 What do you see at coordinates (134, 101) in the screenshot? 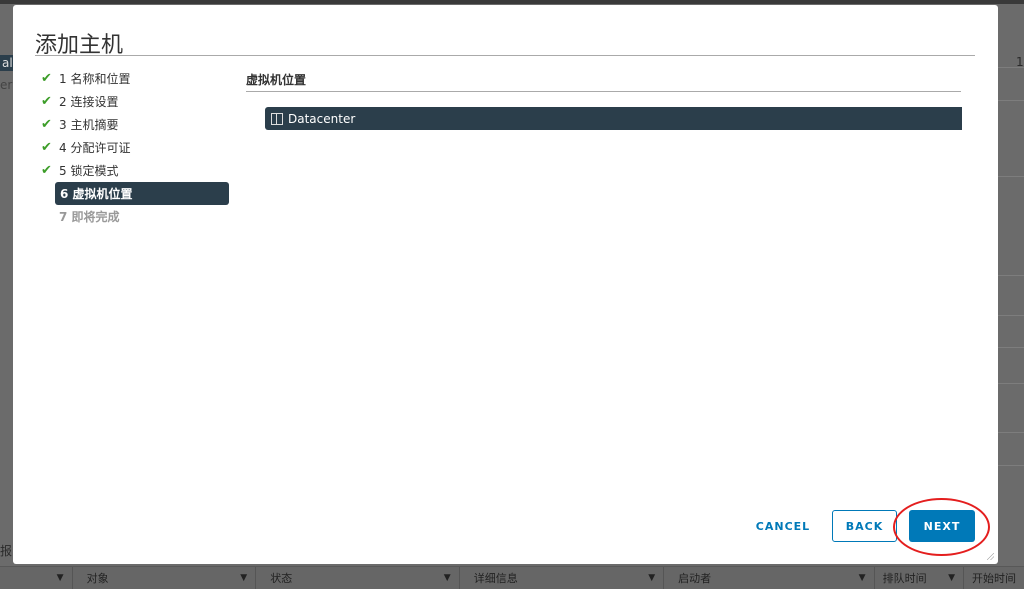
I see `wizard-step-2: ✔ 2 连接设置` at bounding box center [134, 101].